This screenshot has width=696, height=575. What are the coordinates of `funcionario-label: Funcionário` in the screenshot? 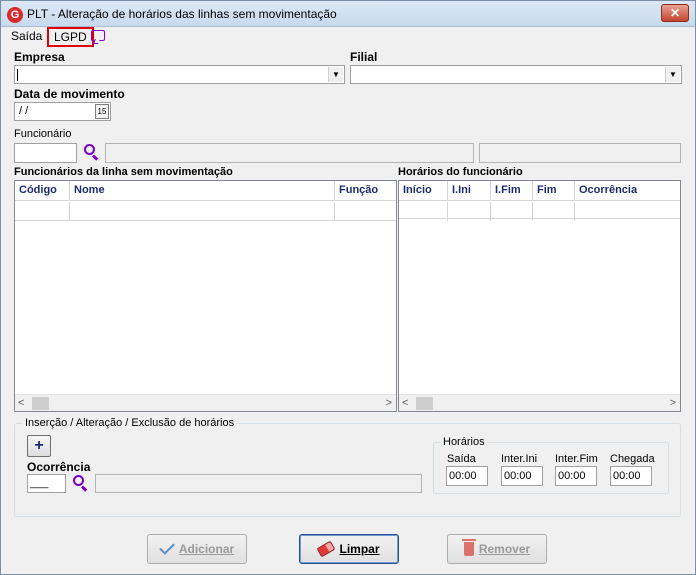 It's located at (43, 134).